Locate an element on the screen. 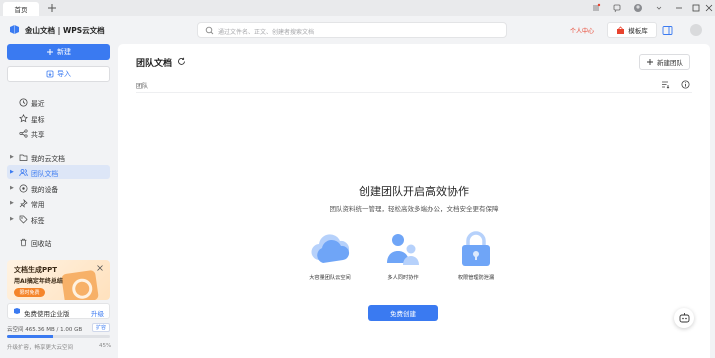 This screenshot has width=715, height=358. new-button: 新建 is located at coordinates (58, 52).